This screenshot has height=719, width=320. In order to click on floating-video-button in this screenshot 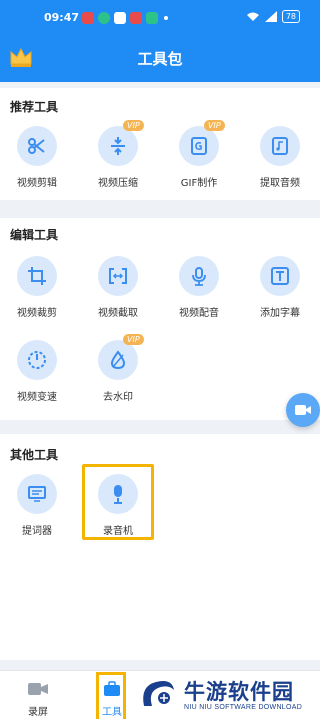, I will do `click(303, 410)`.